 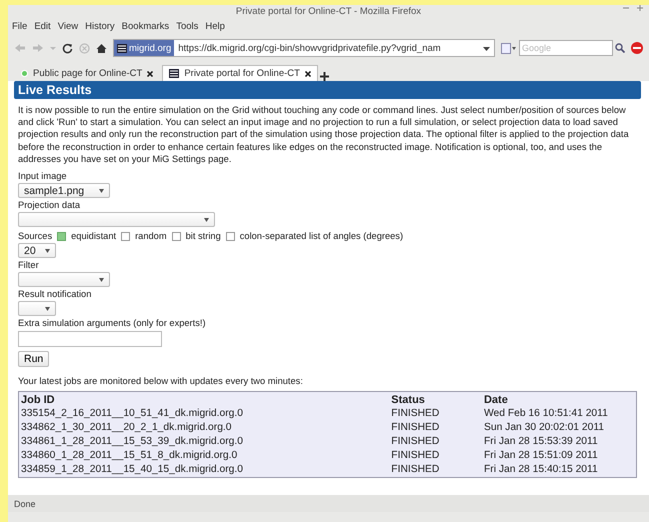 What do you see at coordinates (68, 26) in the screenshot?
I see `menu-item: View` at bounding box center [68, 26].